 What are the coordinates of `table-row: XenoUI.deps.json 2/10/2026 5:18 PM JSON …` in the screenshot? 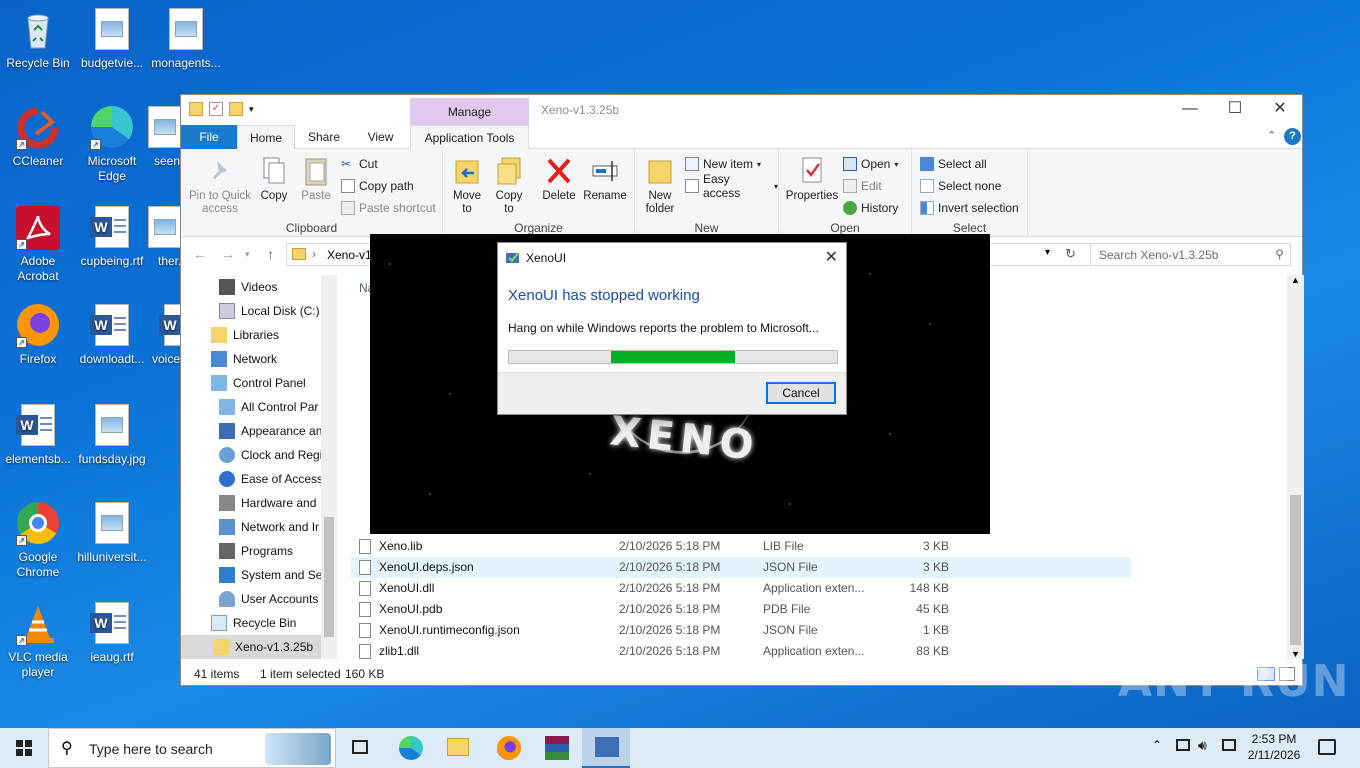 It's located at (741, 567).